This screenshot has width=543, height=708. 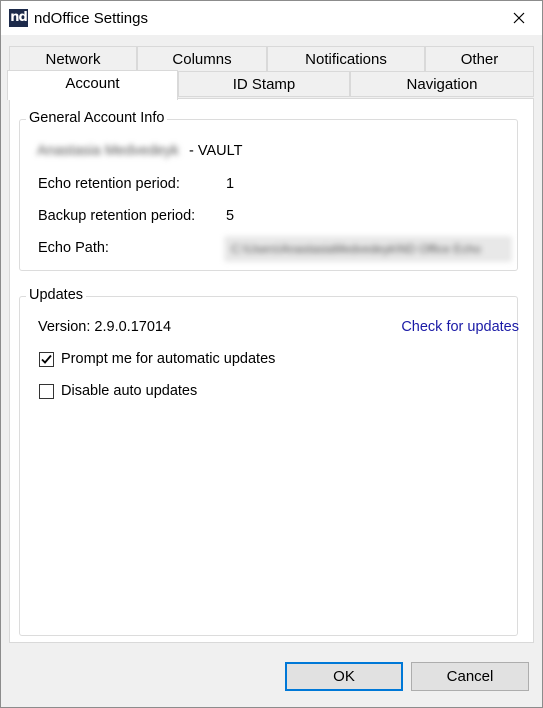 I want to click on tab-network: Network, so click(x=73, y=59).